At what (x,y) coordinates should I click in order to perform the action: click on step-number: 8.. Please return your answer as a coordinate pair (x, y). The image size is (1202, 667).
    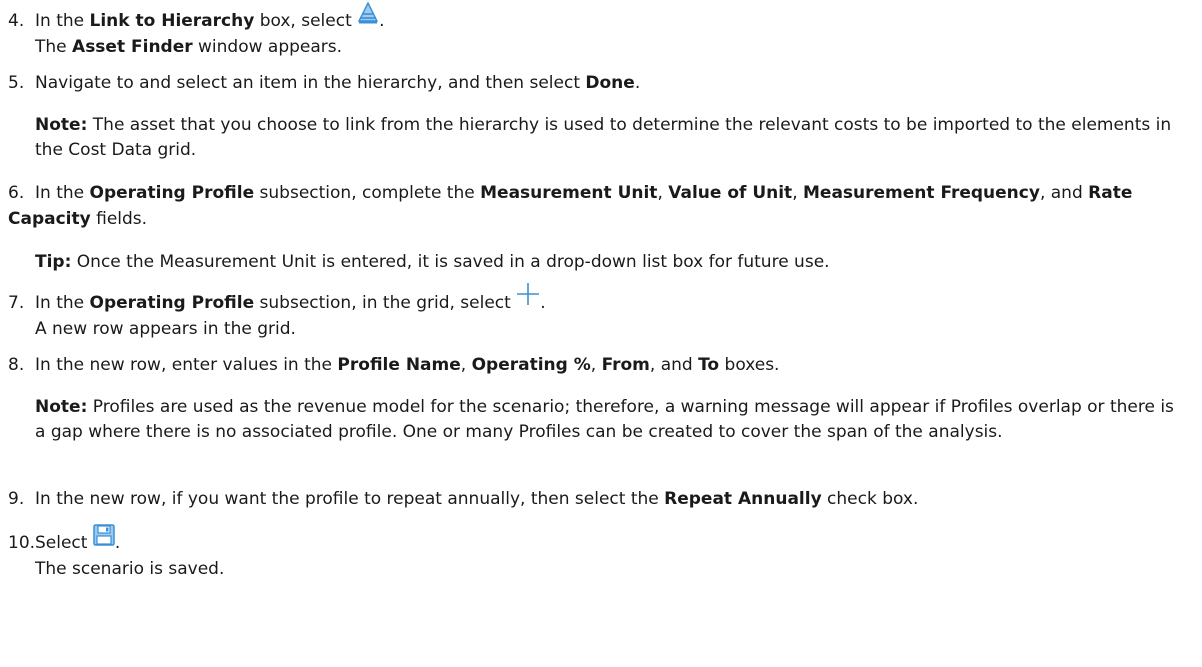
    Looking at the image, I should click on (16, 365).